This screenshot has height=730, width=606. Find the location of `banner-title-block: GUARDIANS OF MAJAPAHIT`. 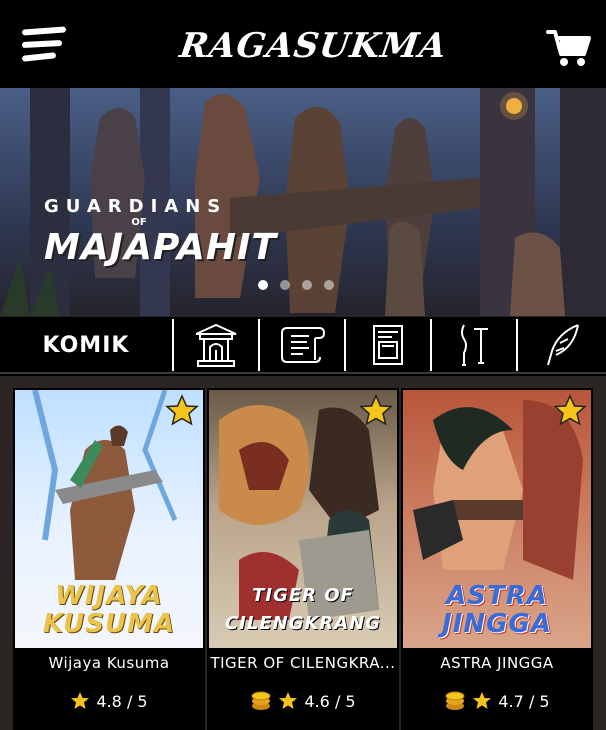

banner-title-block: GUARDIANS OF MAJAPAHIT is located at coordinates (160, 232).